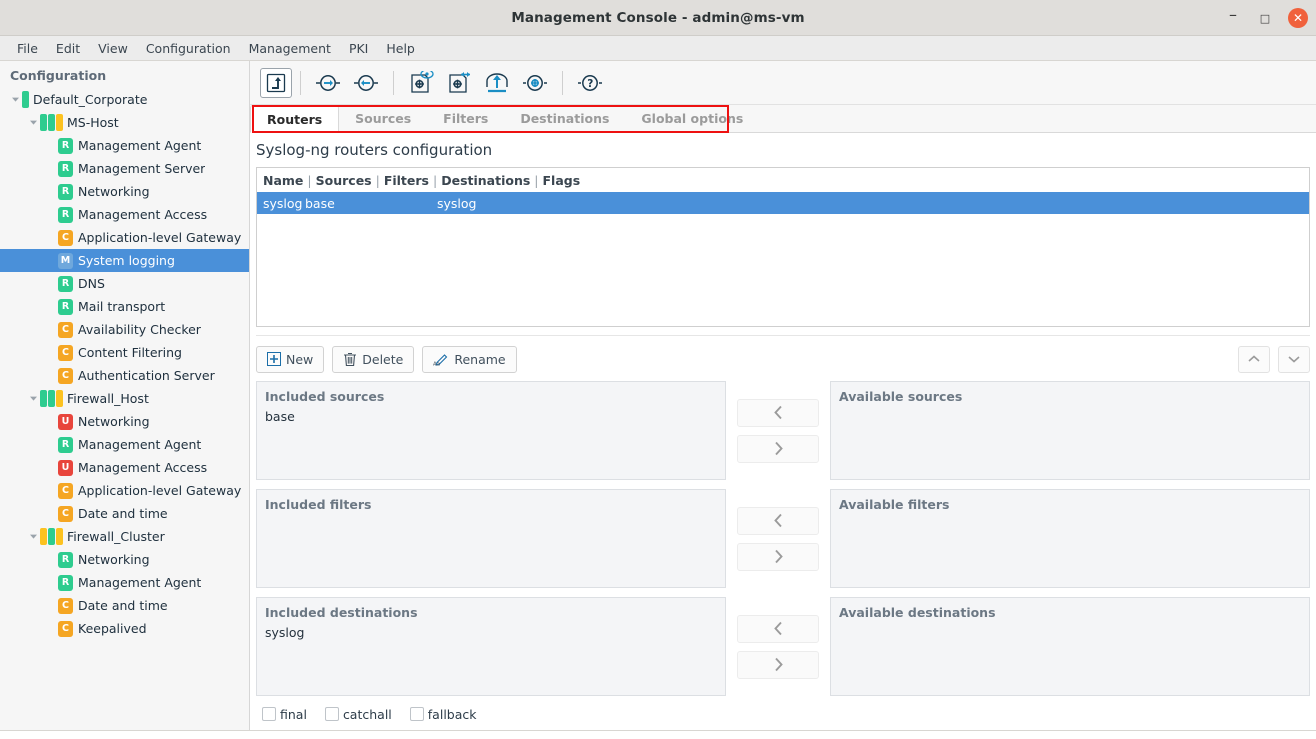  What do you see at coordinates (283, 180) in the screenshot?
I see `column-header-name: Name` at bounding box center [283, 180].